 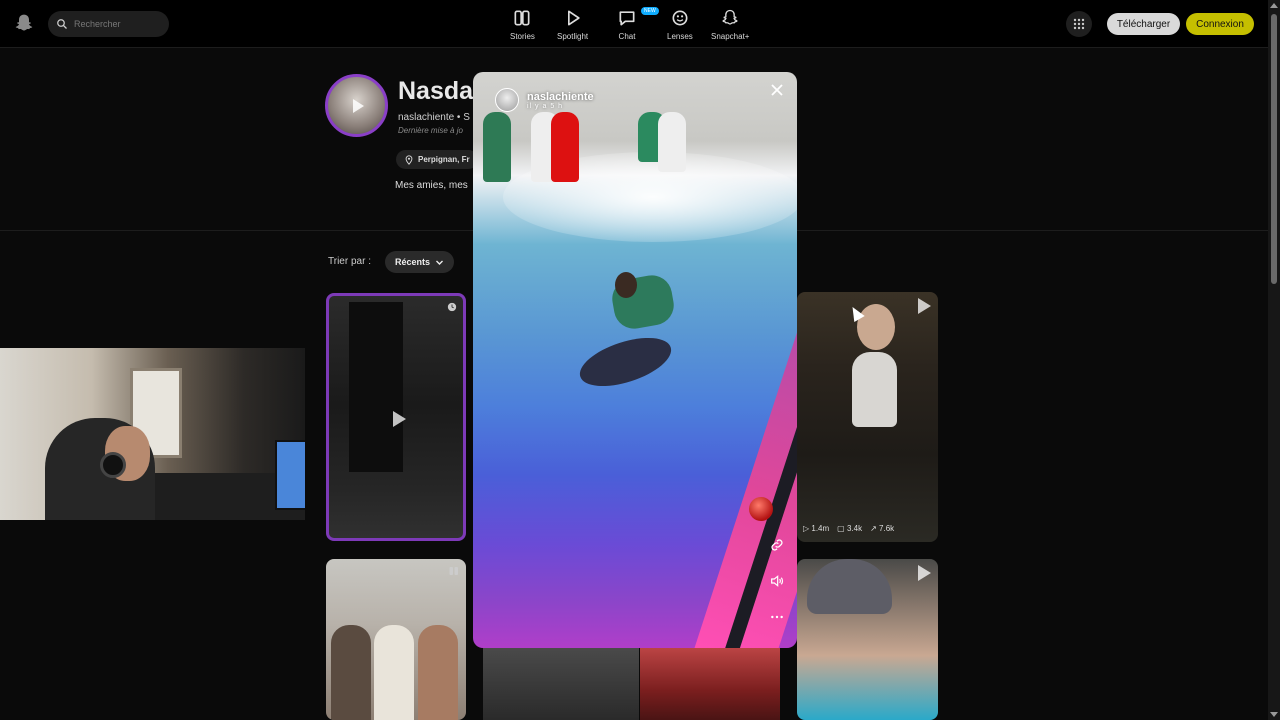 What do you see at coordinates (1274, 149) in the screenshot?
I see `scrollbar-thumb` at bounding box center [1274, 149].